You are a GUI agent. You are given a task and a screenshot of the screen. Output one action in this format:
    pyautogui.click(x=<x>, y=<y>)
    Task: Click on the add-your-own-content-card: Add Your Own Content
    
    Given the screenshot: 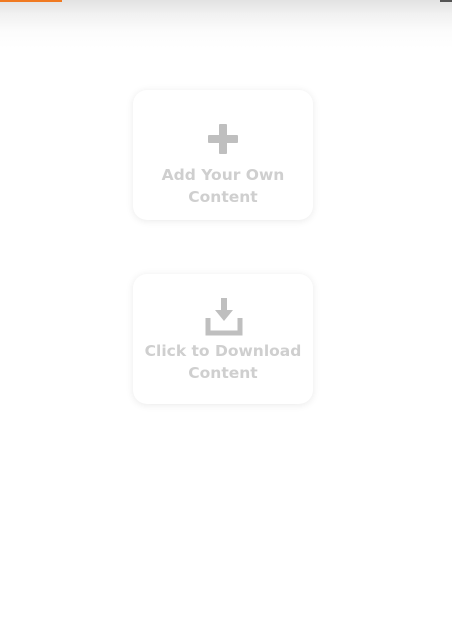 What is the action you would take?
    pyautogui.click(x=223, y=155)
    